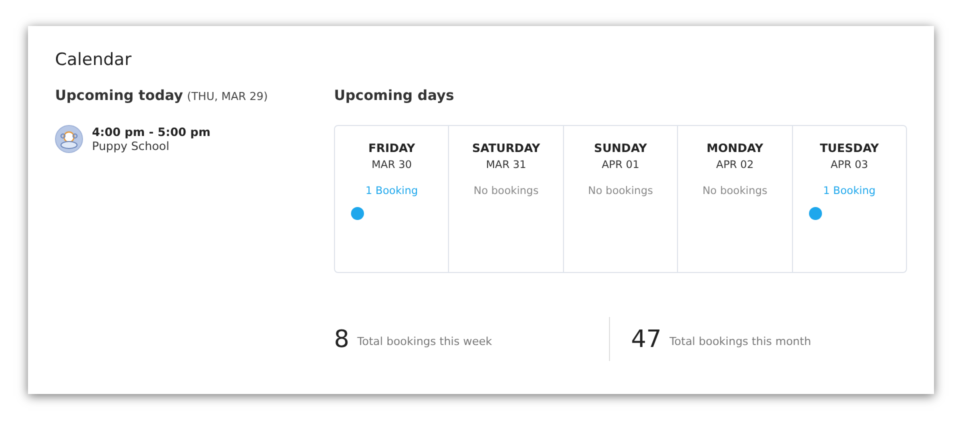 The image size is (962, 425). Describe the element at coordinates (342, 339) in the screenshot. I see `total-value: 8` at that location.